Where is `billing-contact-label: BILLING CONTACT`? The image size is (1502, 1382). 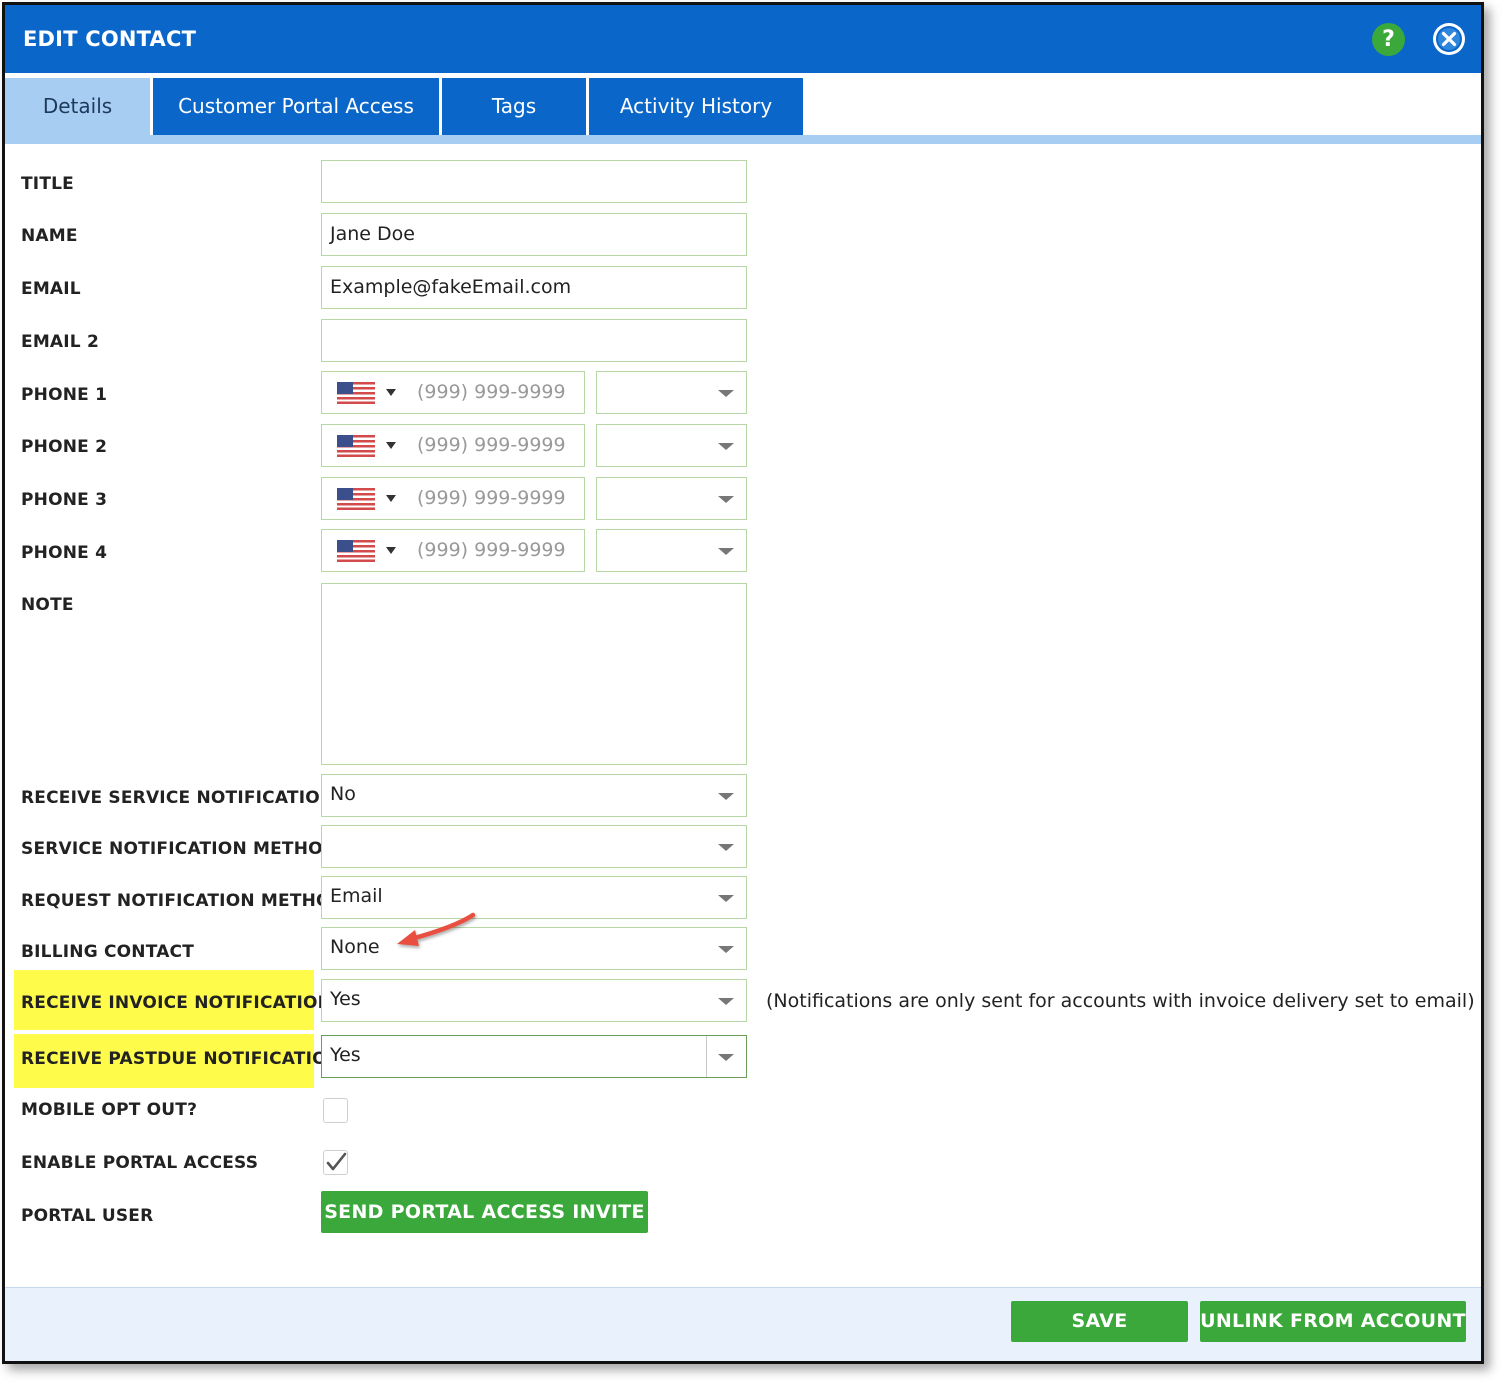 billing-contact-label: BILLING CONTACT is located at coordinates (108, 952).